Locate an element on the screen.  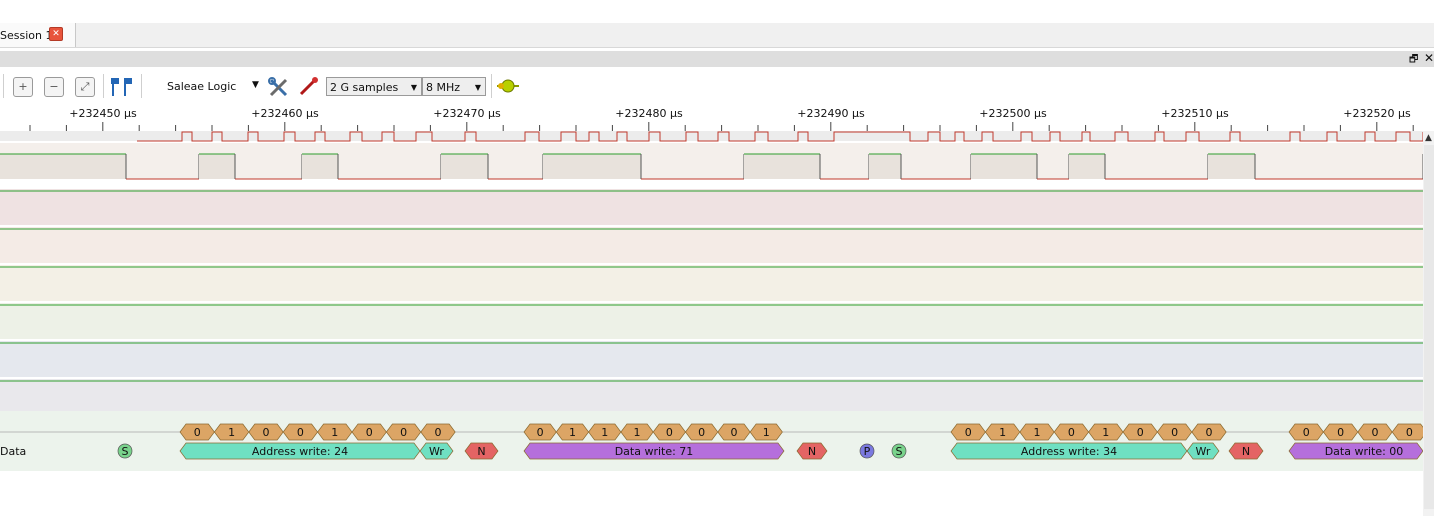
channel-6-background is located at coordinates (711, 359).